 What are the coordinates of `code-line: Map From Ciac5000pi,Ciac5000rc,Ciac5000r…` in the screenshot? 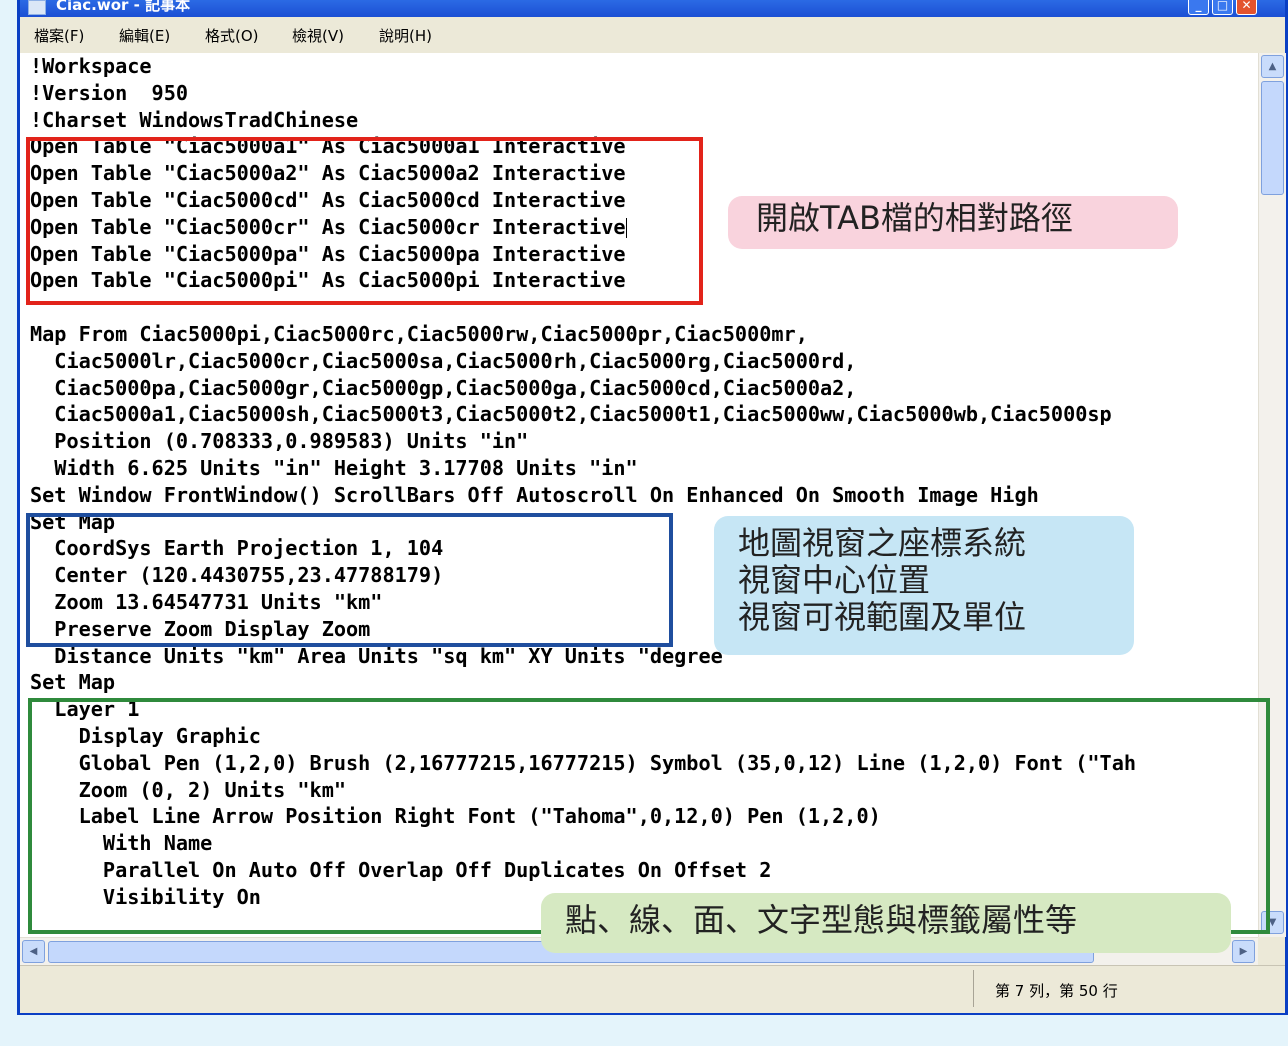 It's located at (419, 334).